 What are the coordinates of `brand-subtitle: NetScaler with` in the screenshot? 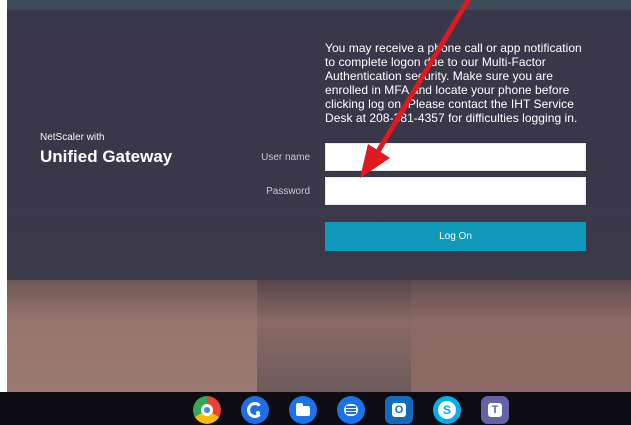 It's located at (72, 137).